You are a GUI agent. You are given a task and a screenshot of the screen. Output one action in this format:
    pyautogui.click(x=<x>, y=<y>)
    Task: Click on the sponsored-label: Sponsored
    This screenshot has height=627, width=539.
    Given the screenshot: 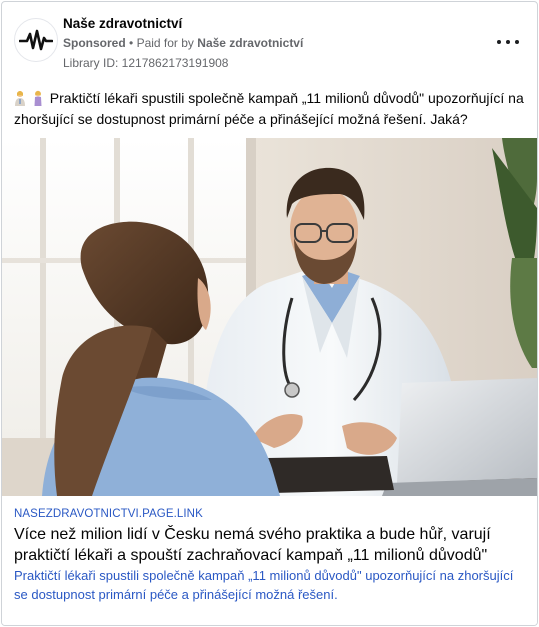 What is the action you would take?
    pyautogui.click(x=94, y=43)
    